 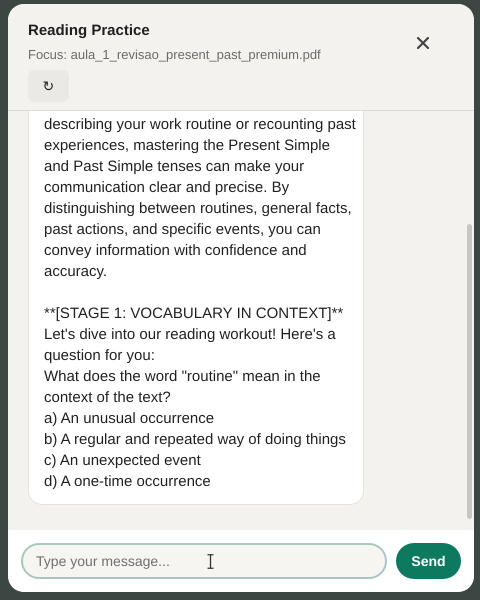 I want to click on message-line: c) An unexpected event, so click(x=123, y=461).